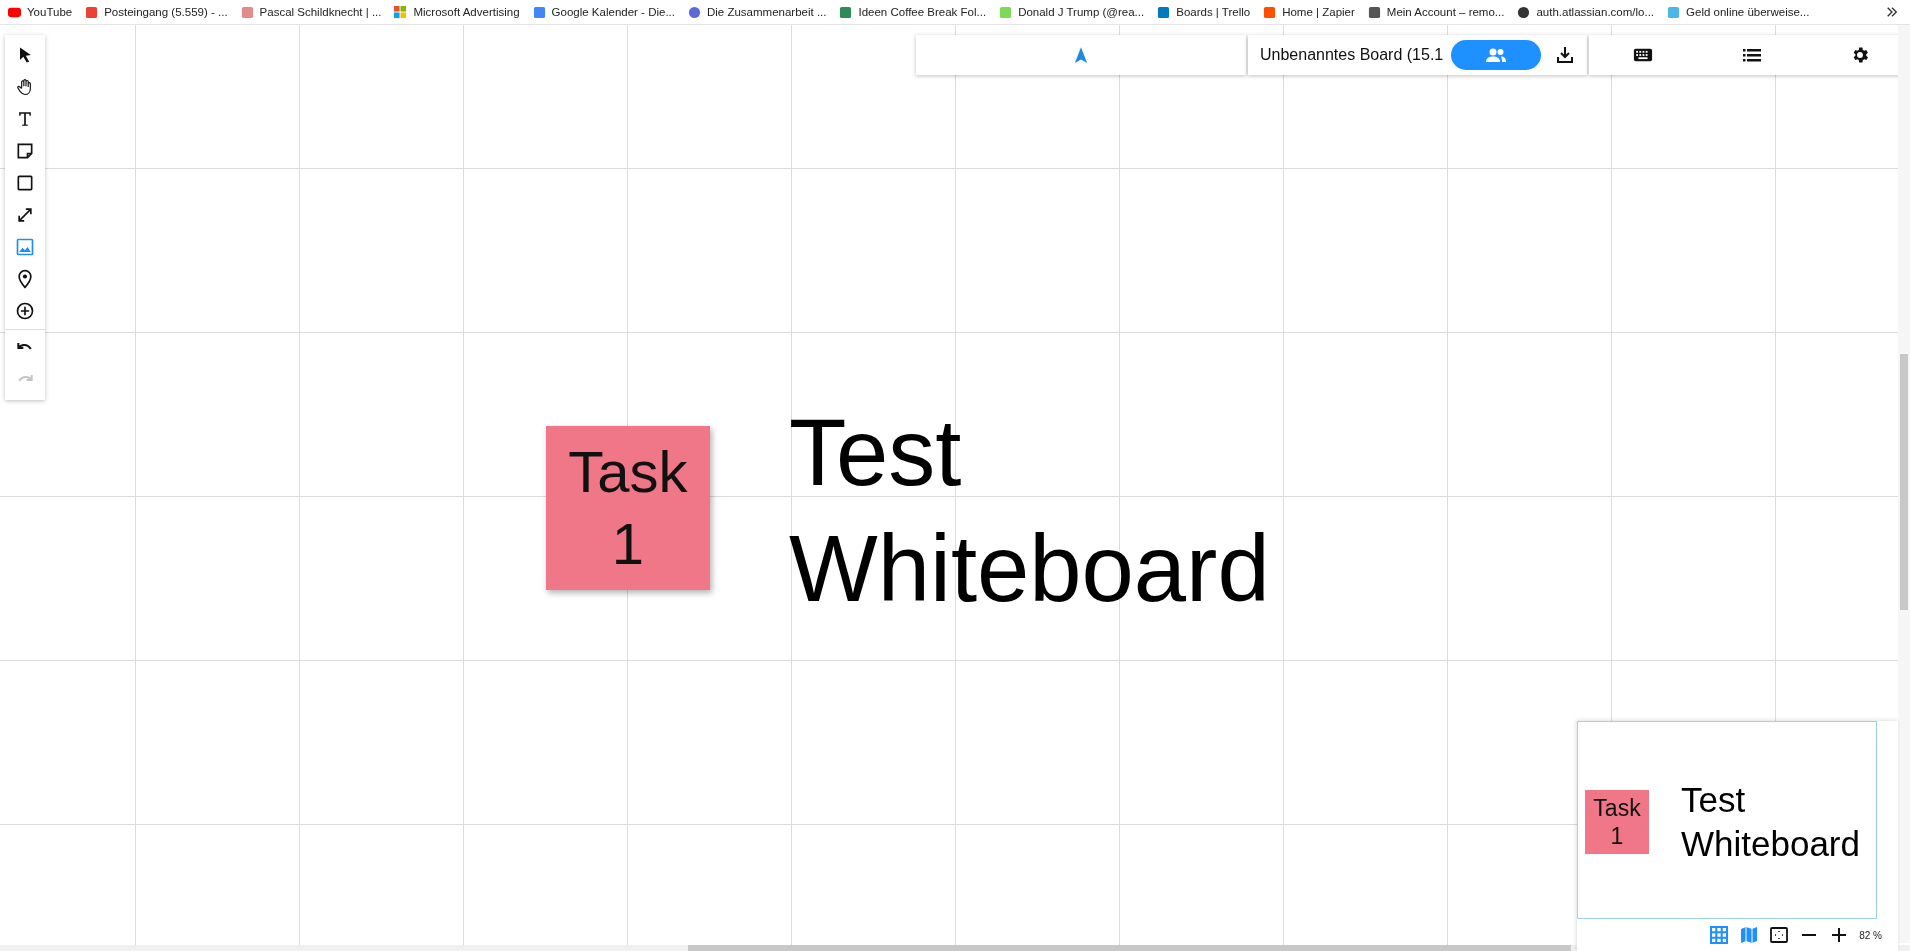 The image size is (1910, 951). Describe the element at coordinates (1309, 12) in the screenshot. I see `bookmark-link: Home | Zapier` at that location.